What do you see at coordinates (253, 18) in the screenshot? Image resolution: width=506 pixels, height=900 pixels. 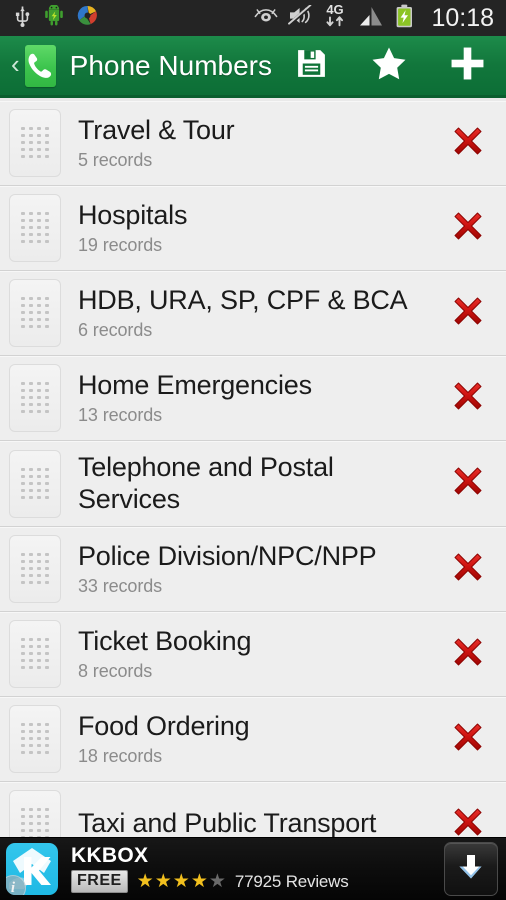 I see `status-bar: 4G 10:18` at bounding box center [253, 18].